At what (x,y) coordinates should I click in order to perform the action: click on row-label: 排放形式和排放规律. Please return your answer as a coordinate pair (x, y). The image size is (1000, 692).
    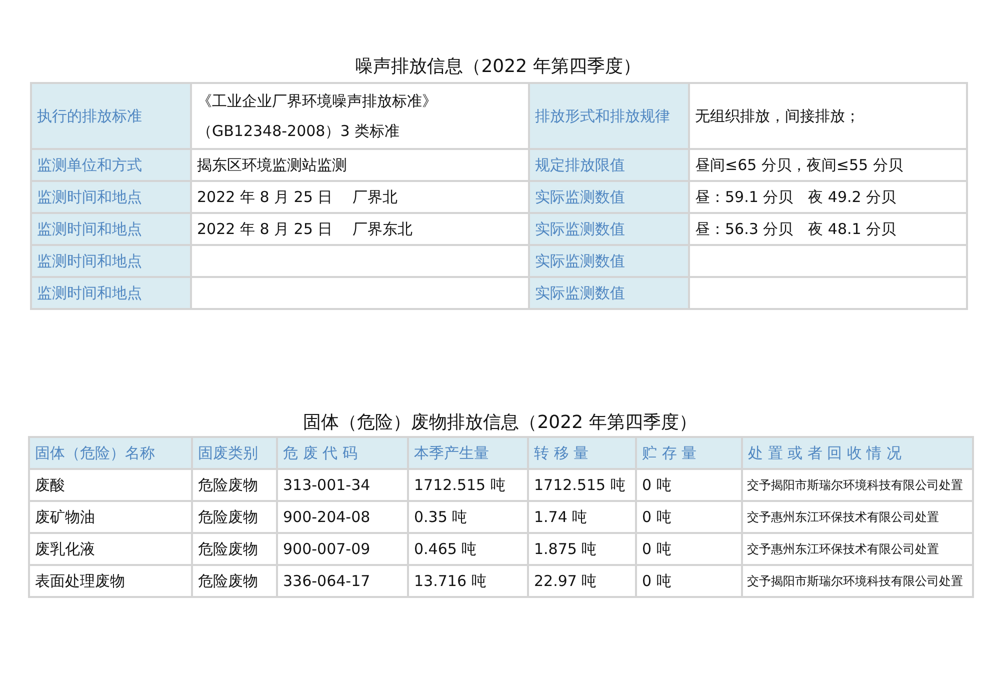
    Looking at the image, I should click on (609, 116).